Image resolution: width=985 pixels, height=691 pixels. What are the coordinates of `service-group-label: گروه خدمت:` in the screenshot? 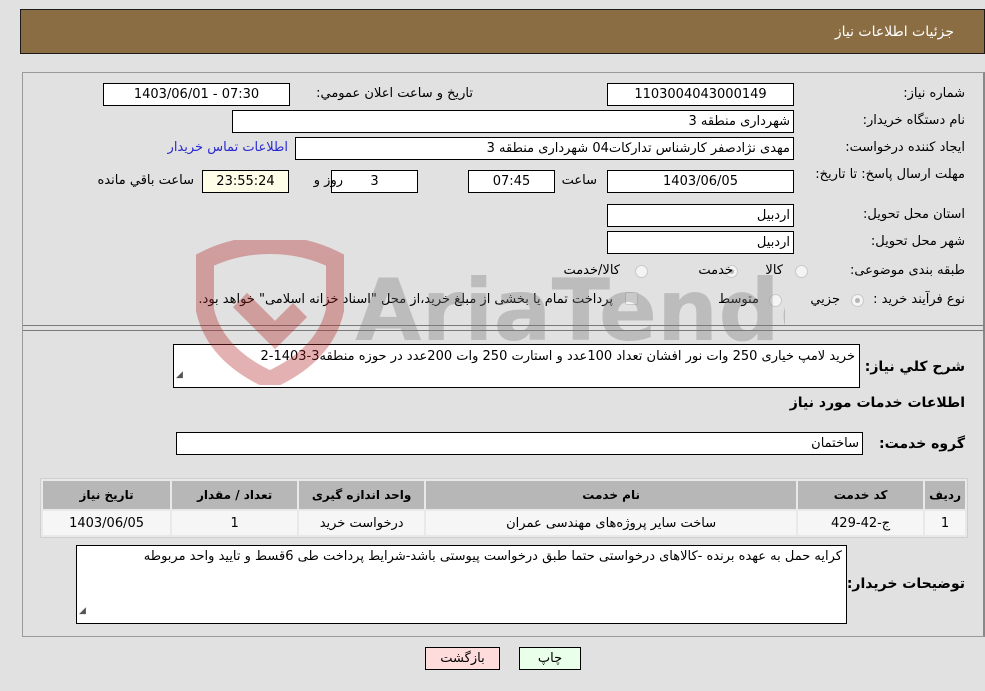 It's located at (922, 444).